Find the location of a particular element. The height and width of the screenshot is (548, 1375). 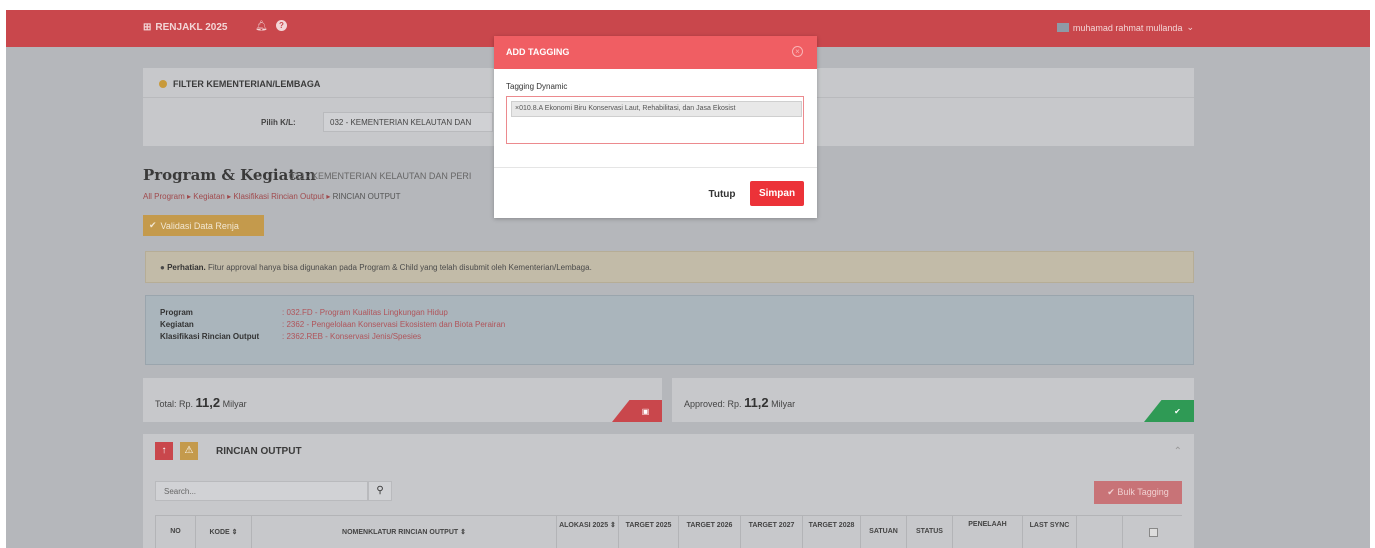

approved-corner is located at coordinates (1169, 411).